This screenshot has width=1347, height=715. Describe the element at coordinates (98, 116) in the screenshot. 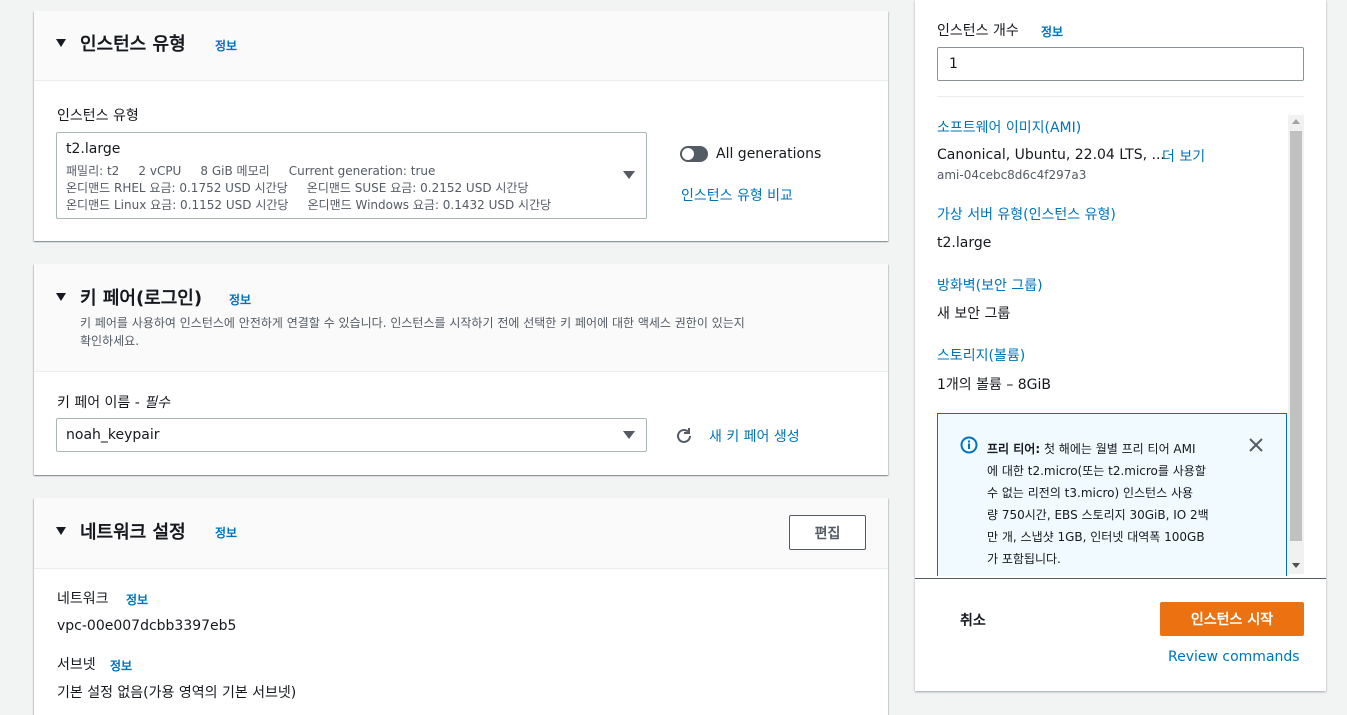

I see `field-label: 인스턴스 유형` at that location.